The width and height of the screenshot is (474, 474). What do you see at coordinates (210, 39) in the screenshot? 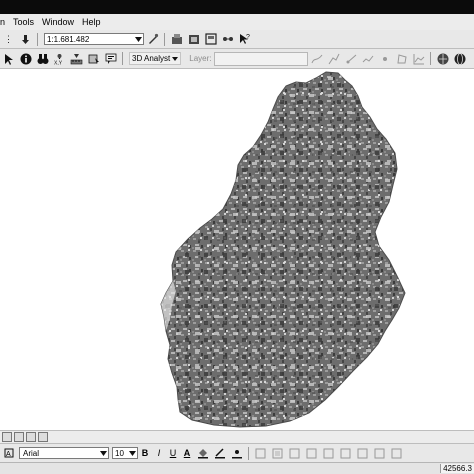
I see `layout-view-icon` at bounding box center [210, 39].